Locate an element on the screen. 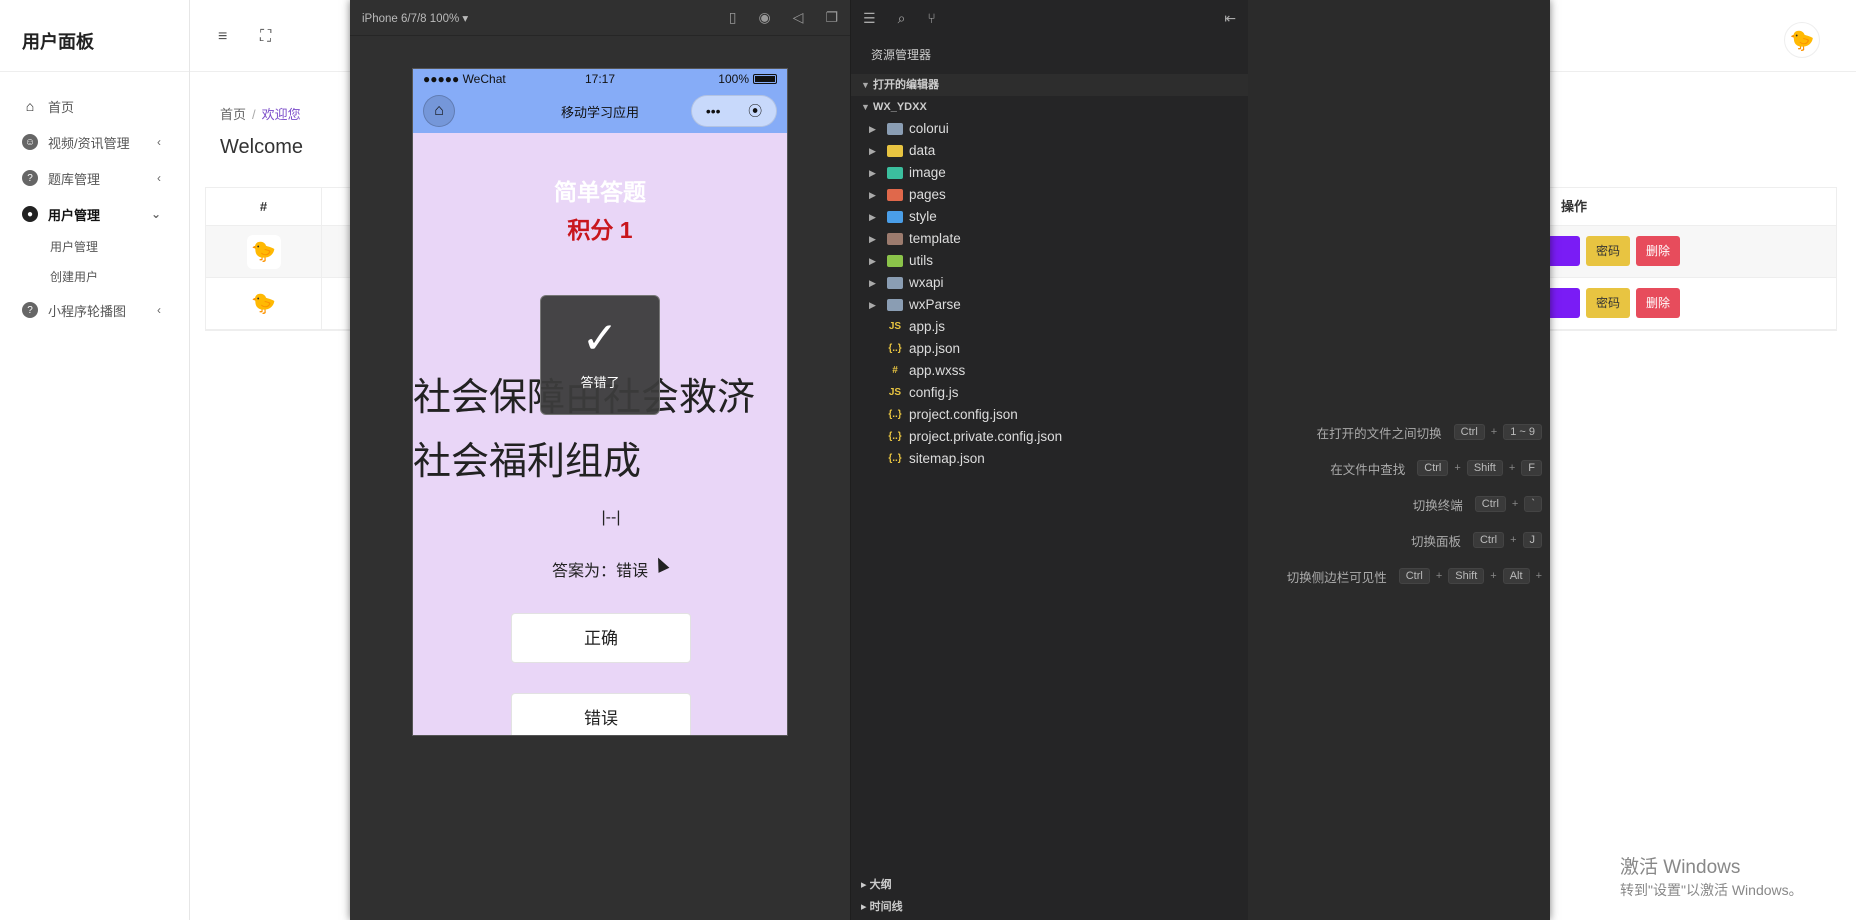  folder-item: ▶ wxParse is located at coordinates (1049, 305).